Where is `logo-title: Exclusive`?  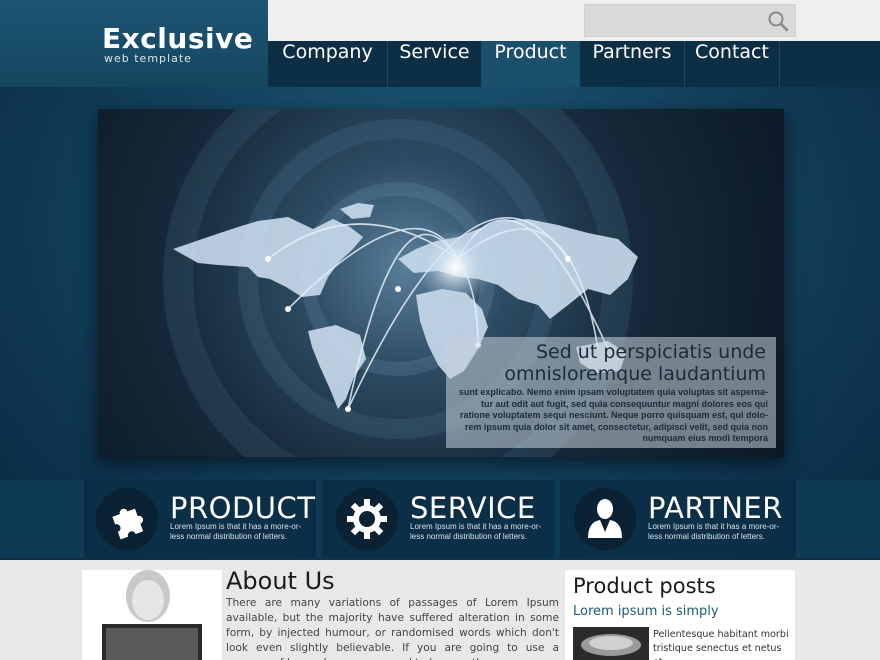 logo-title: Exclusive is located at coordinates (178, 38).